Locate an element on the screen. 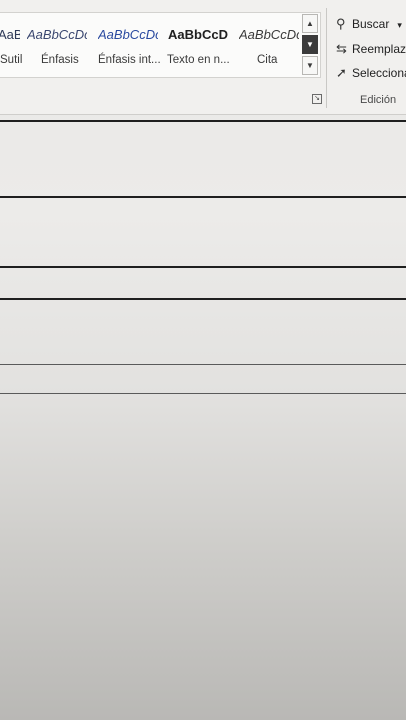  replace-label: Reemplazar is located at coordinates (379, 49).